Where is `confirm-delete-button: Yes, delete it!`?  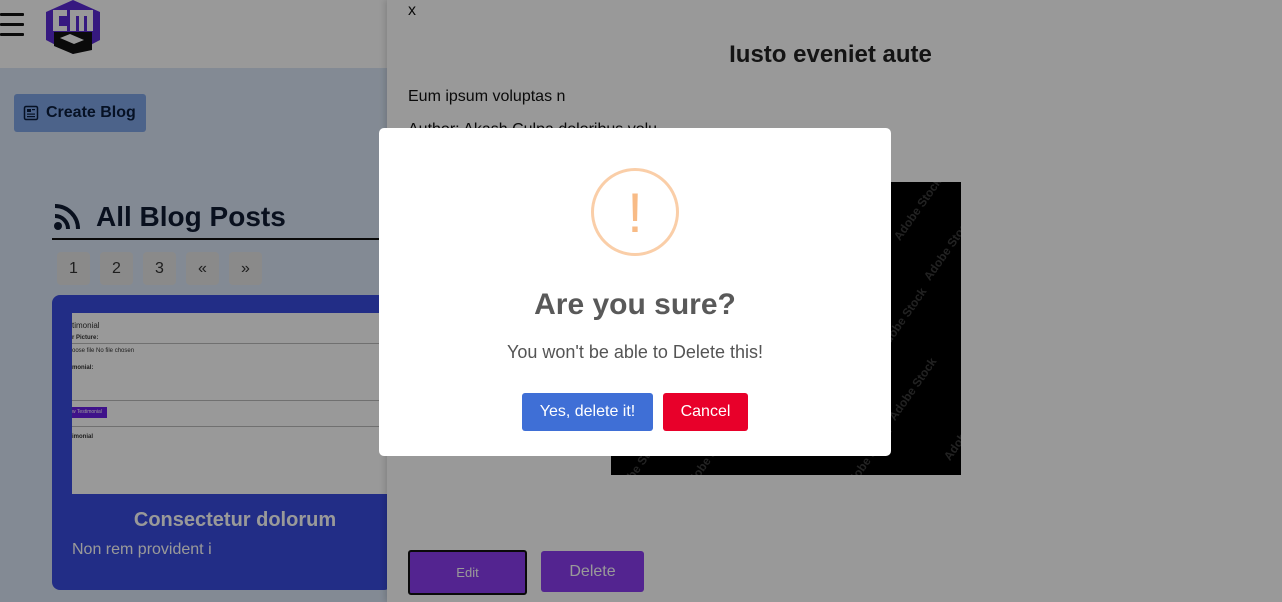 confirm-delete-button: Yes, delete it! is located at coordinates (587, 412).